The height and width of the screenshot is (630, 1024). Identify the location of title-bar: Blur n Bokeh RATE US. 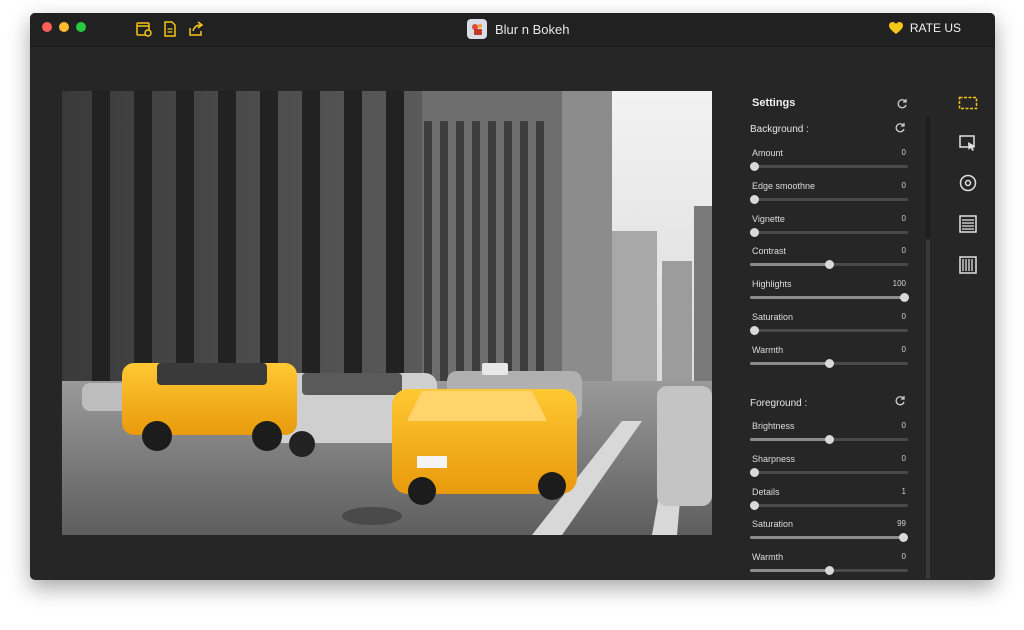
(512, 30).